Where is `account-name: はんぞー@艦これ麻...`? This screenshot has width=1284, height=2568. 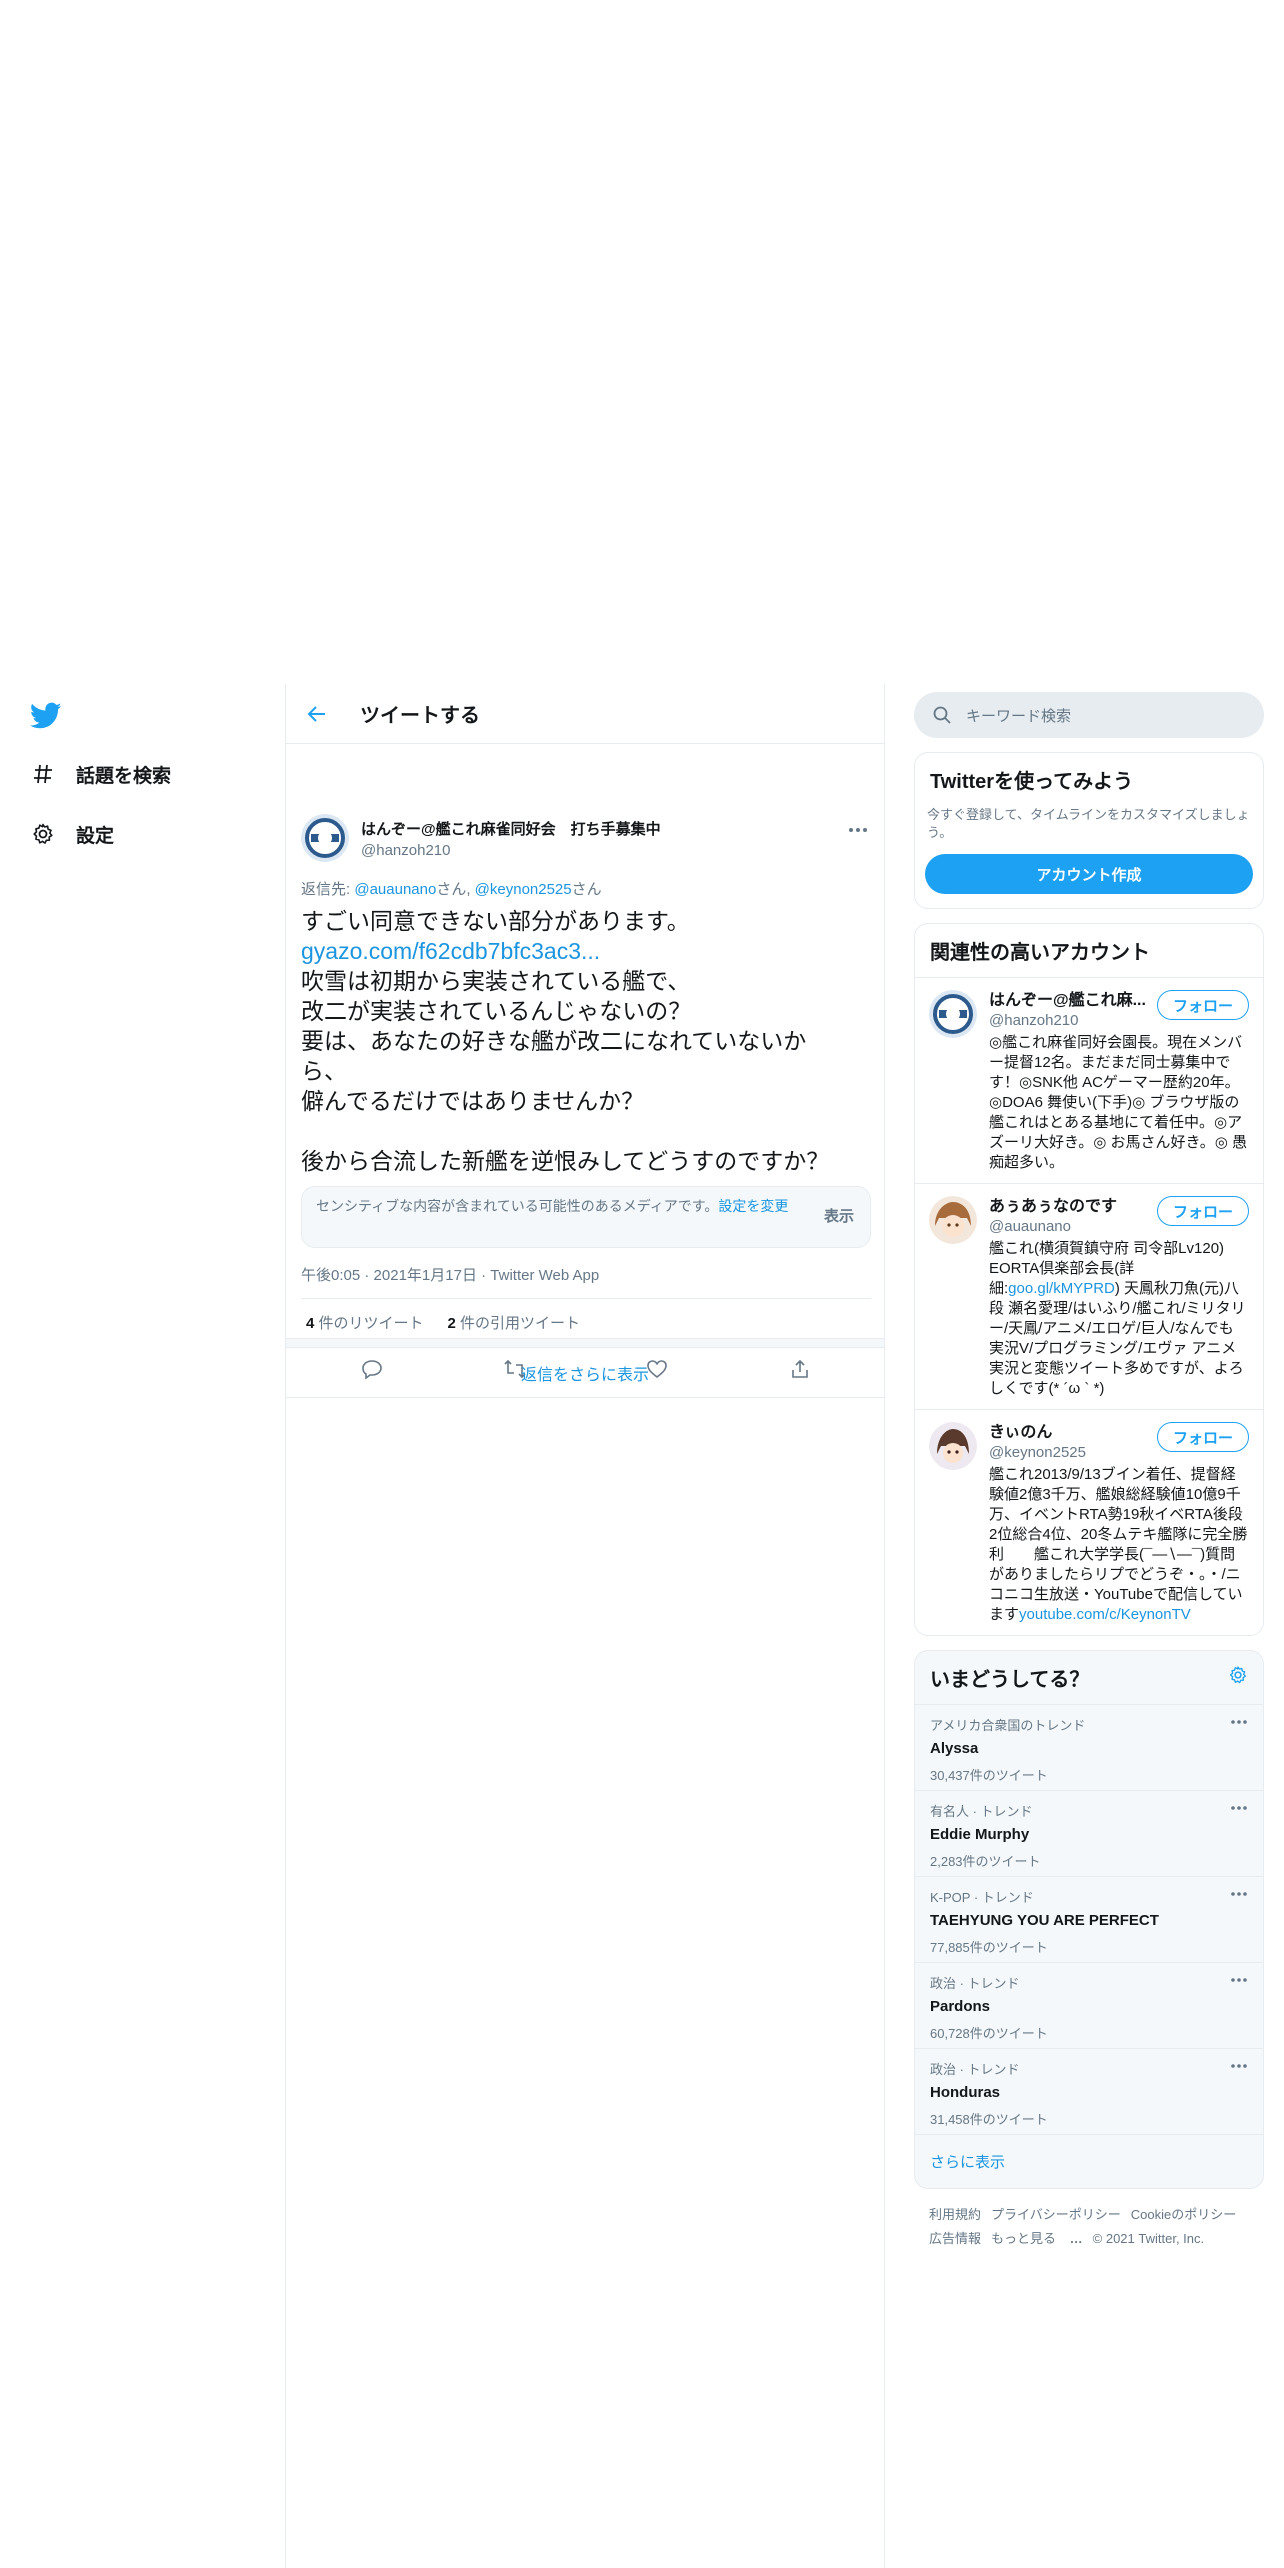 account-name: はんぞー@艦これ麻... is located at coordinates (1069, 998).